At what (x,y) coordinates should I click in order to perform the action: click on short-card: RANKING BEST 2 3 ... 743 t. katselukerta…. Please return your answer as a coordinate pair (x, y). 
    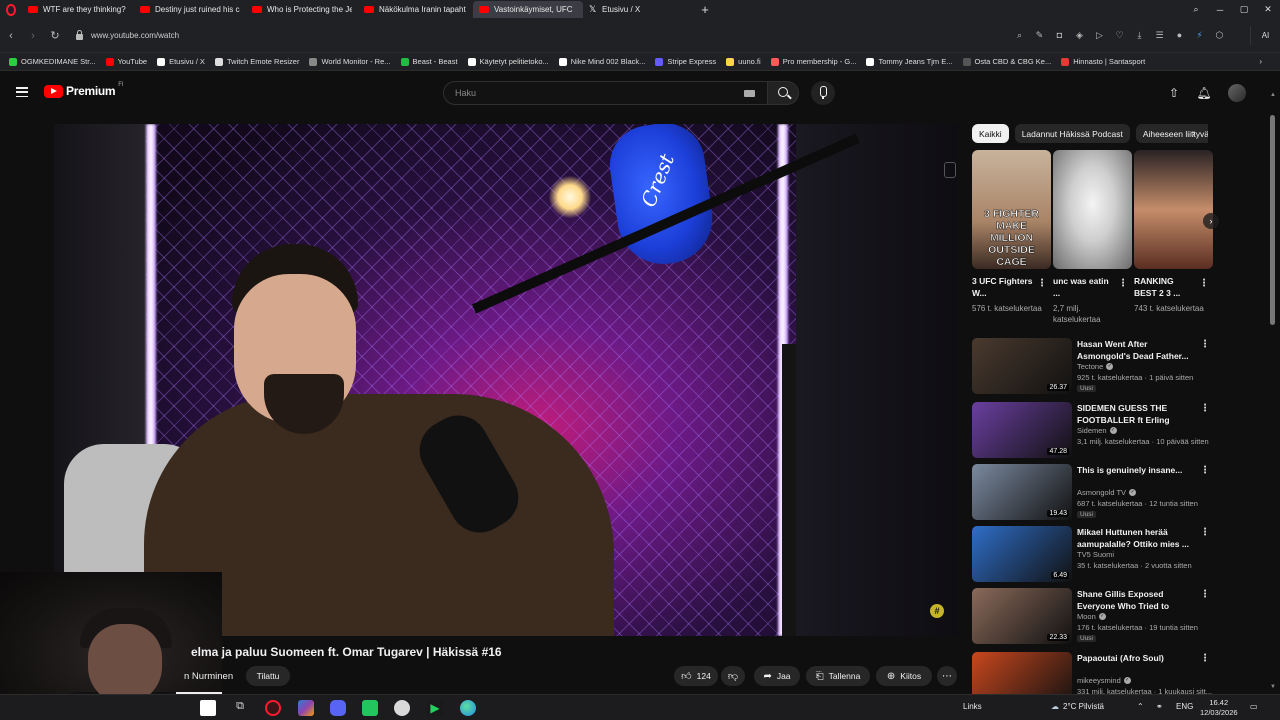
    Looking at the image, I should click on (1173, 231).